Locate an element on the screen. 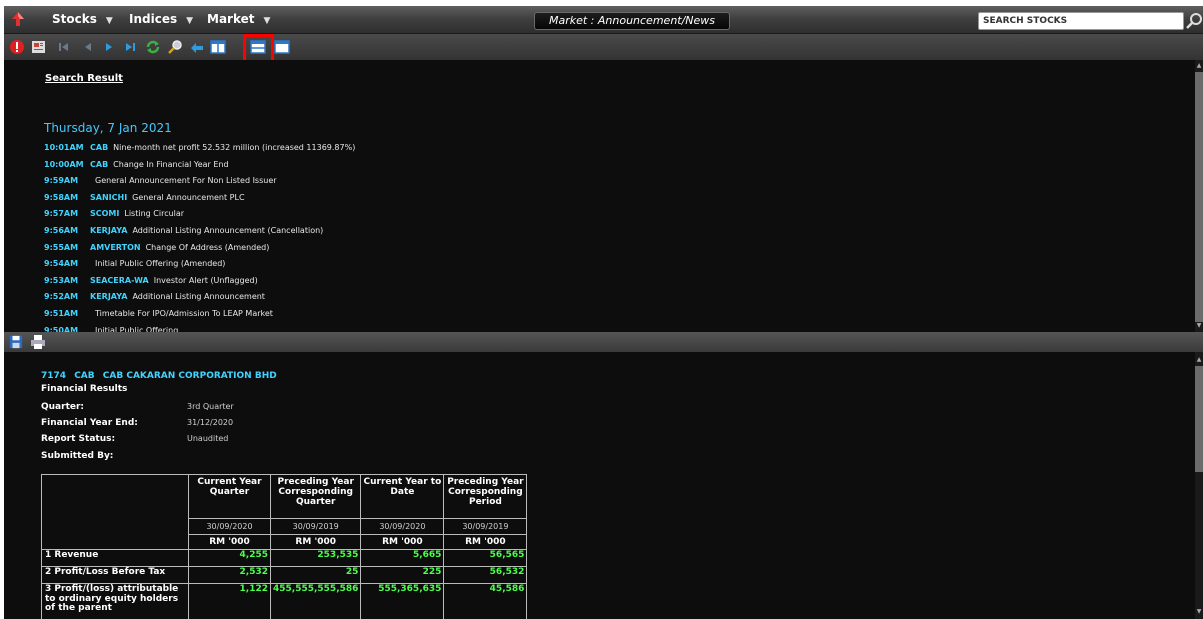 This screenshot has height=619, width=1203. announcement-item: 9:58AM SANICHI General Announcement PLC is located at coordinates (199, 201).